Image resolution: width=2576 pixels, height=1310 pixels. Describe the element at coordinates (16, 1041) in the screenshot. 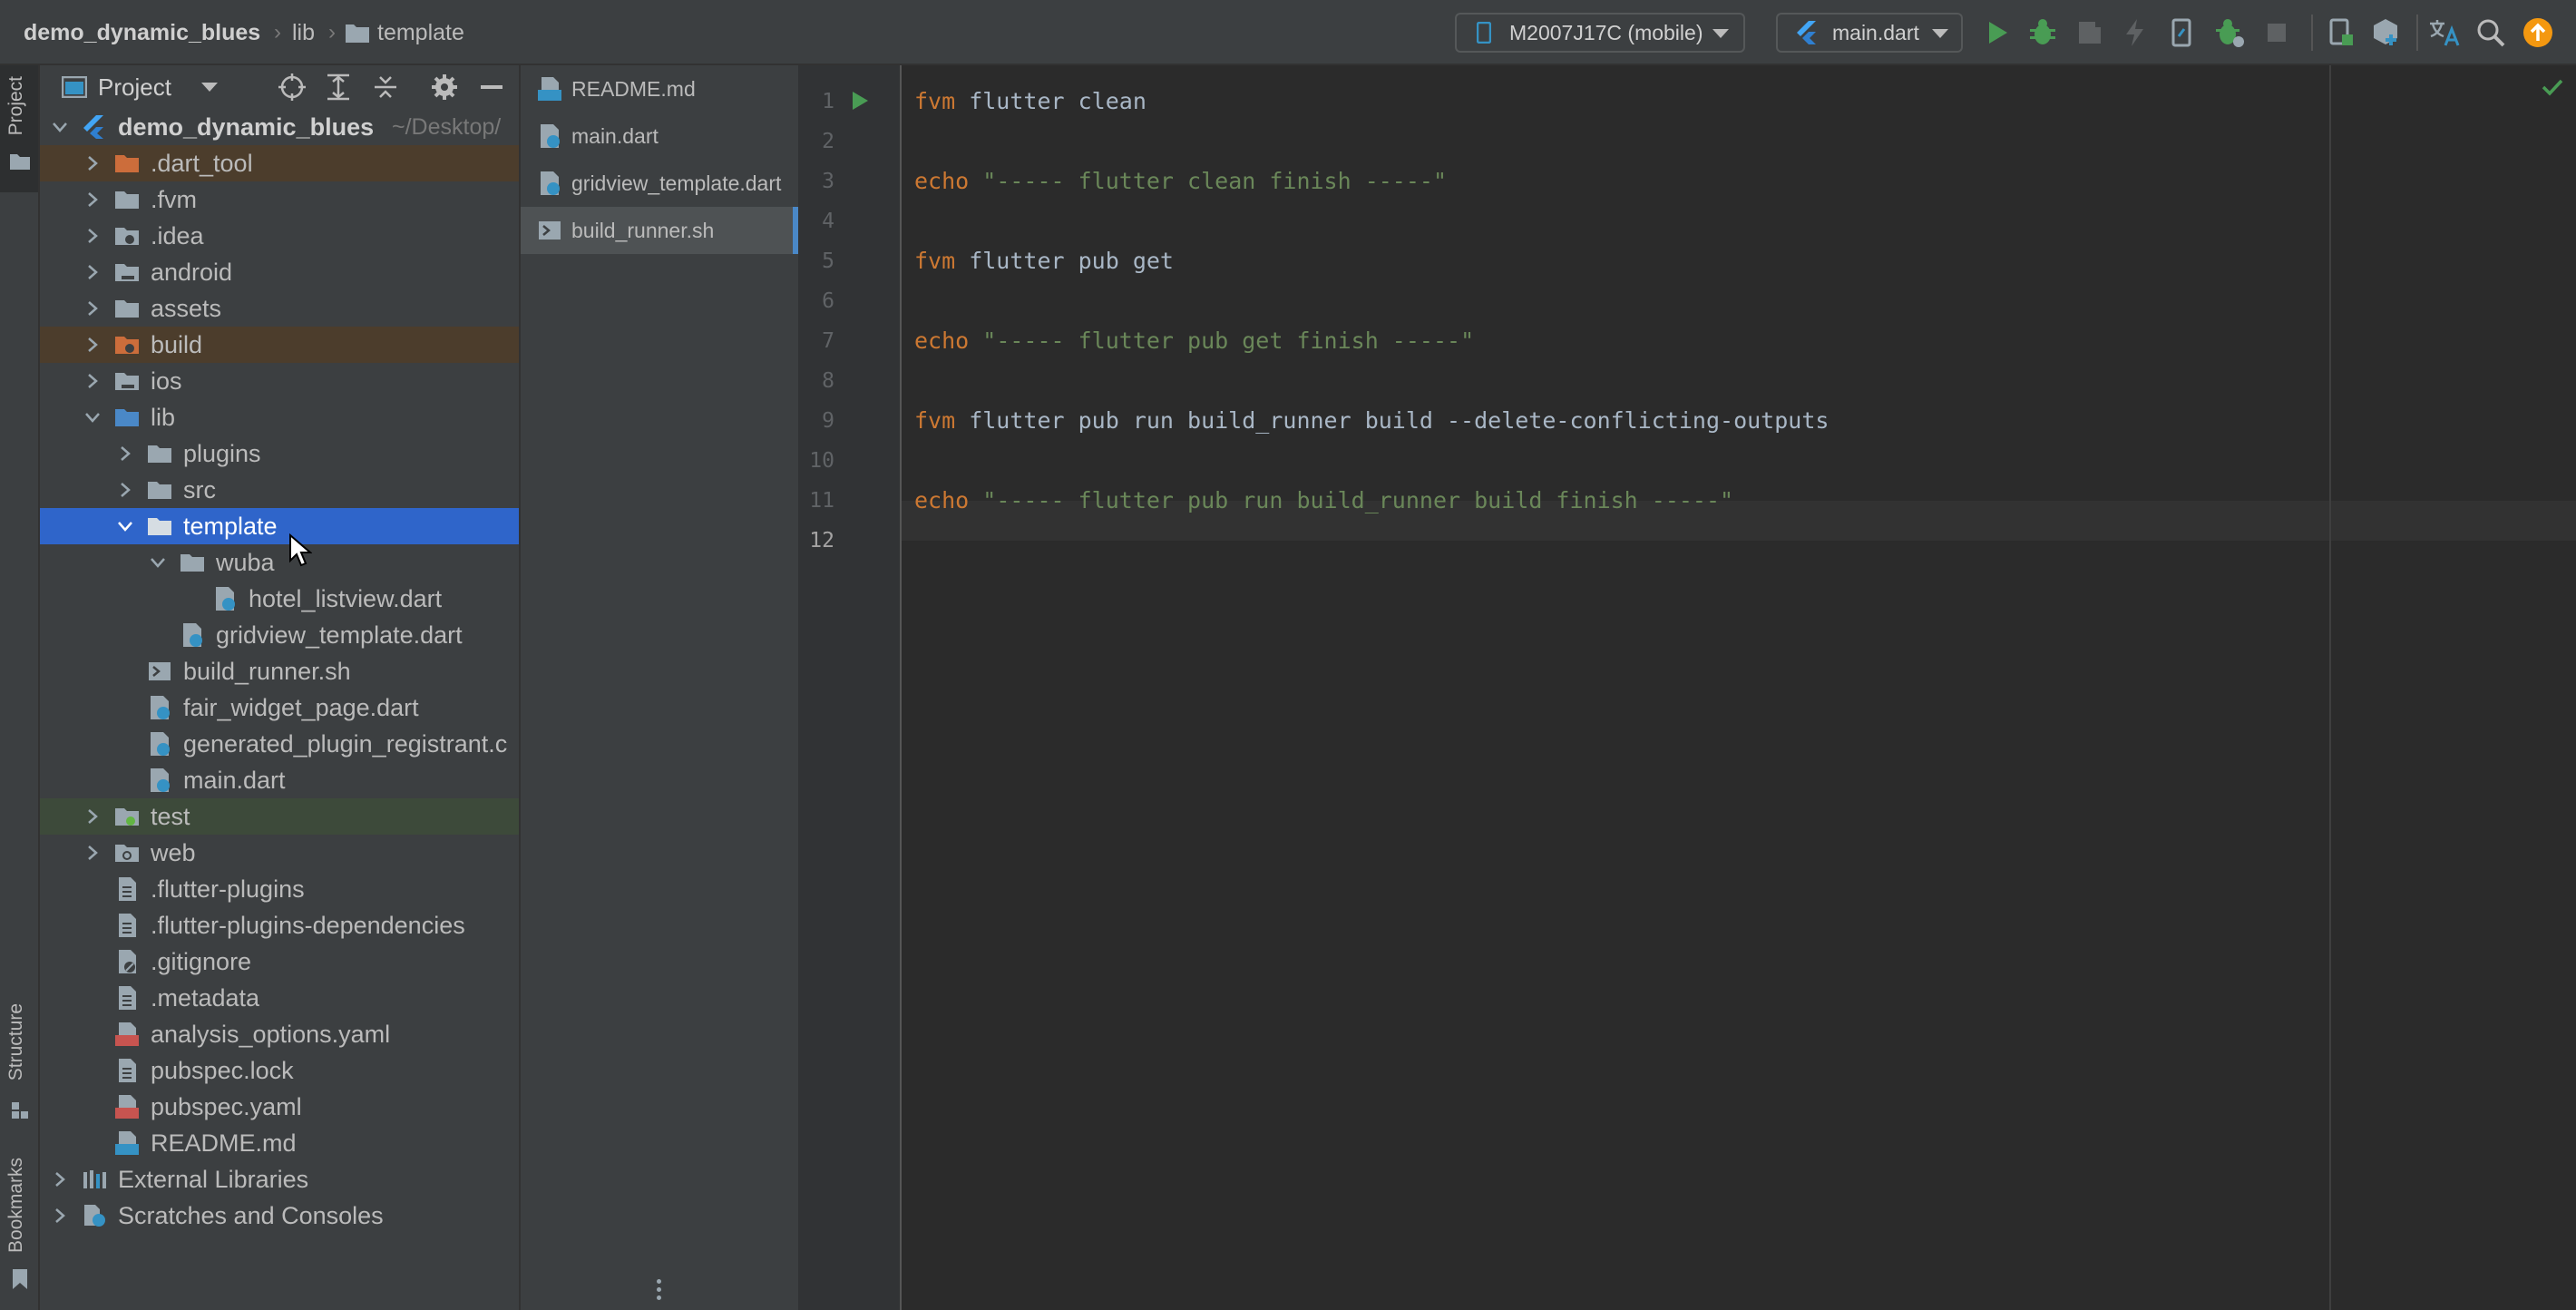

I see `structure-tool-tab: Structure` at that location.